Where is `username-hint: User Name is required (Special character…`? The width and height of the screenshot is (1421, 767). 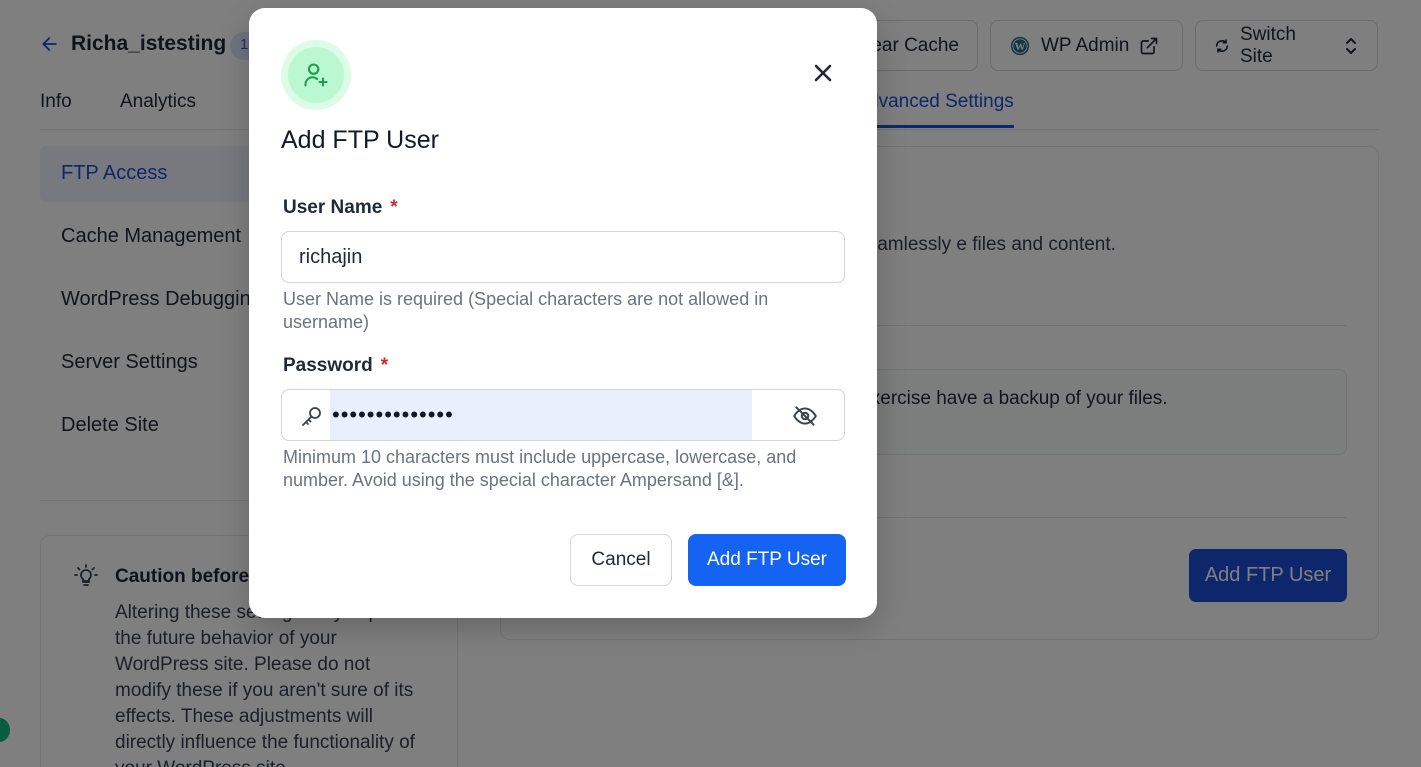 username-hint: User Name is required (Special character… is located at coordinates (526, 310).